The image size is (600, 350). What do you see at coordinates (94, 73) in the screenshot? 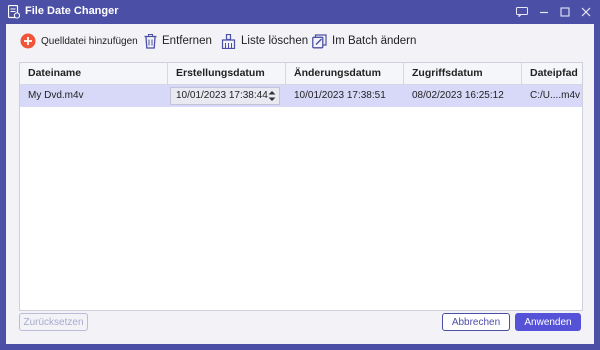
I see `column-header-filename: Dateiname` at bounding box center [94, 73].